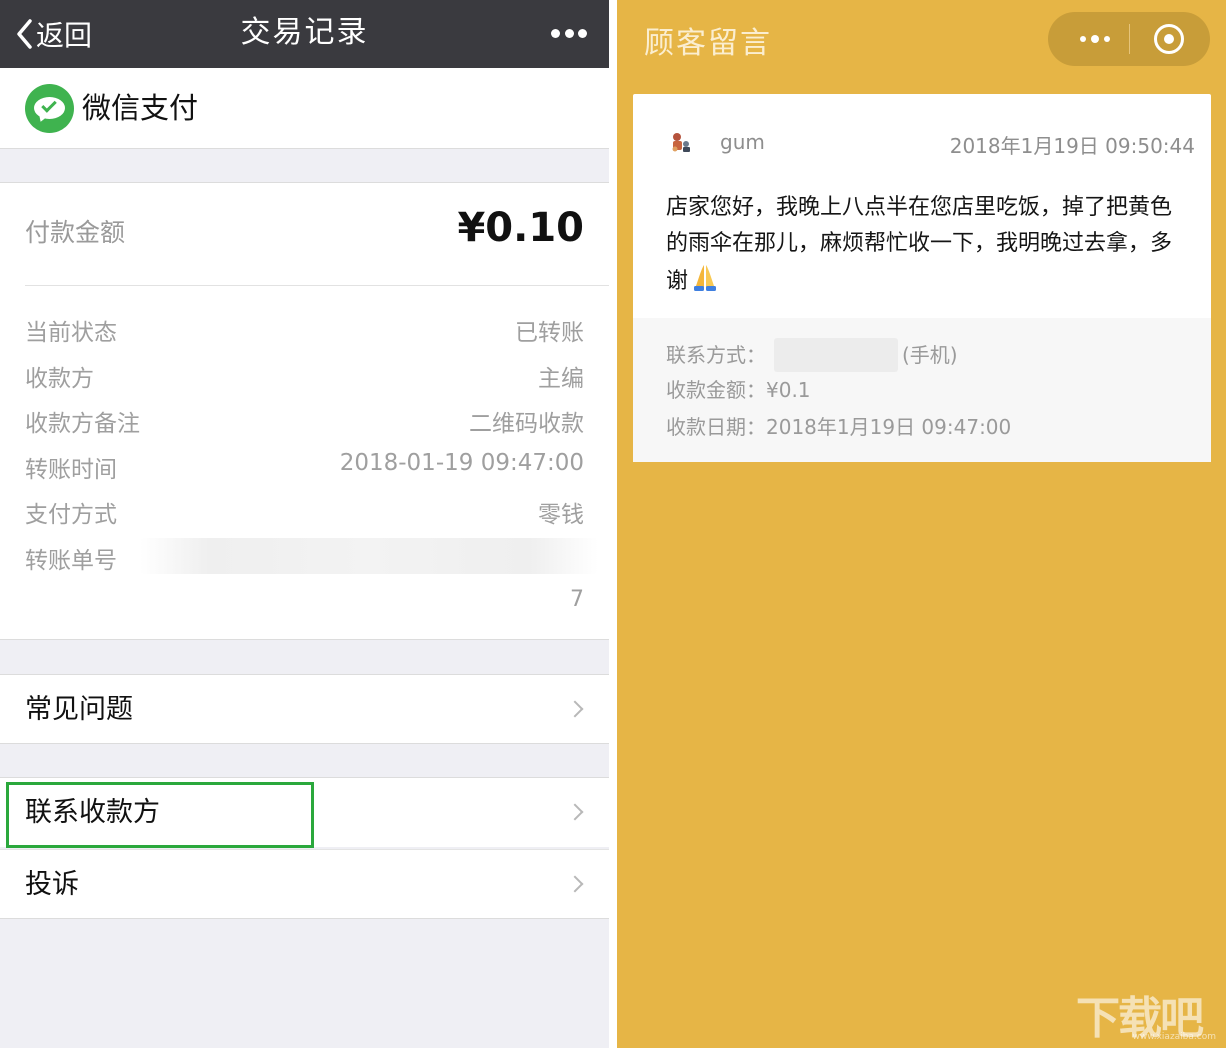  I want to click on contact-payee-cell: 联系收款方, so click(304, 812).